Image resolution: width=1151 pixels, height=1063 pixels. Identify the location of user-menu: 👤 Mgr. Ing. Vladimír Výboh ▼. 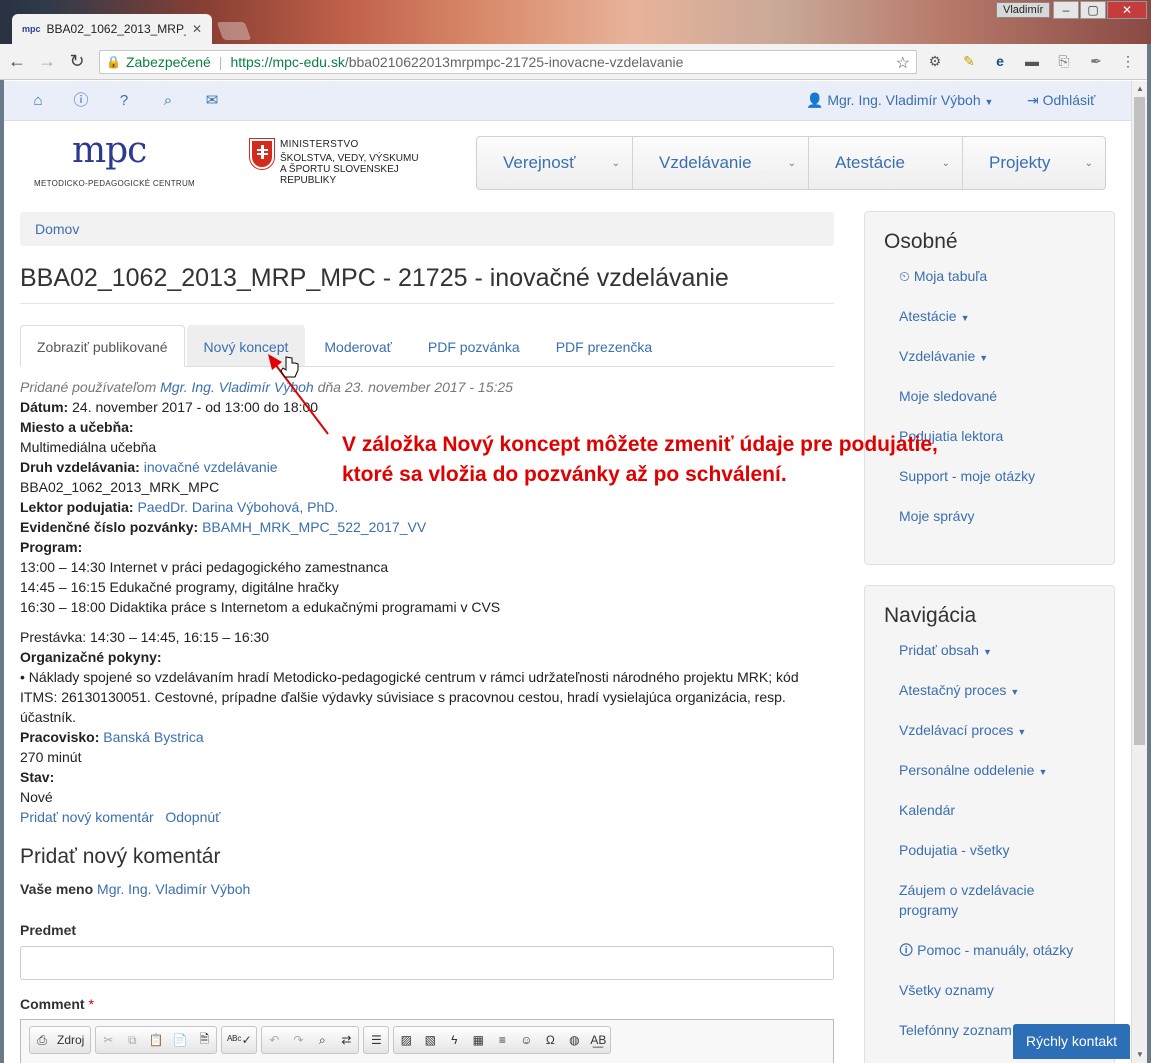
(899, 100).